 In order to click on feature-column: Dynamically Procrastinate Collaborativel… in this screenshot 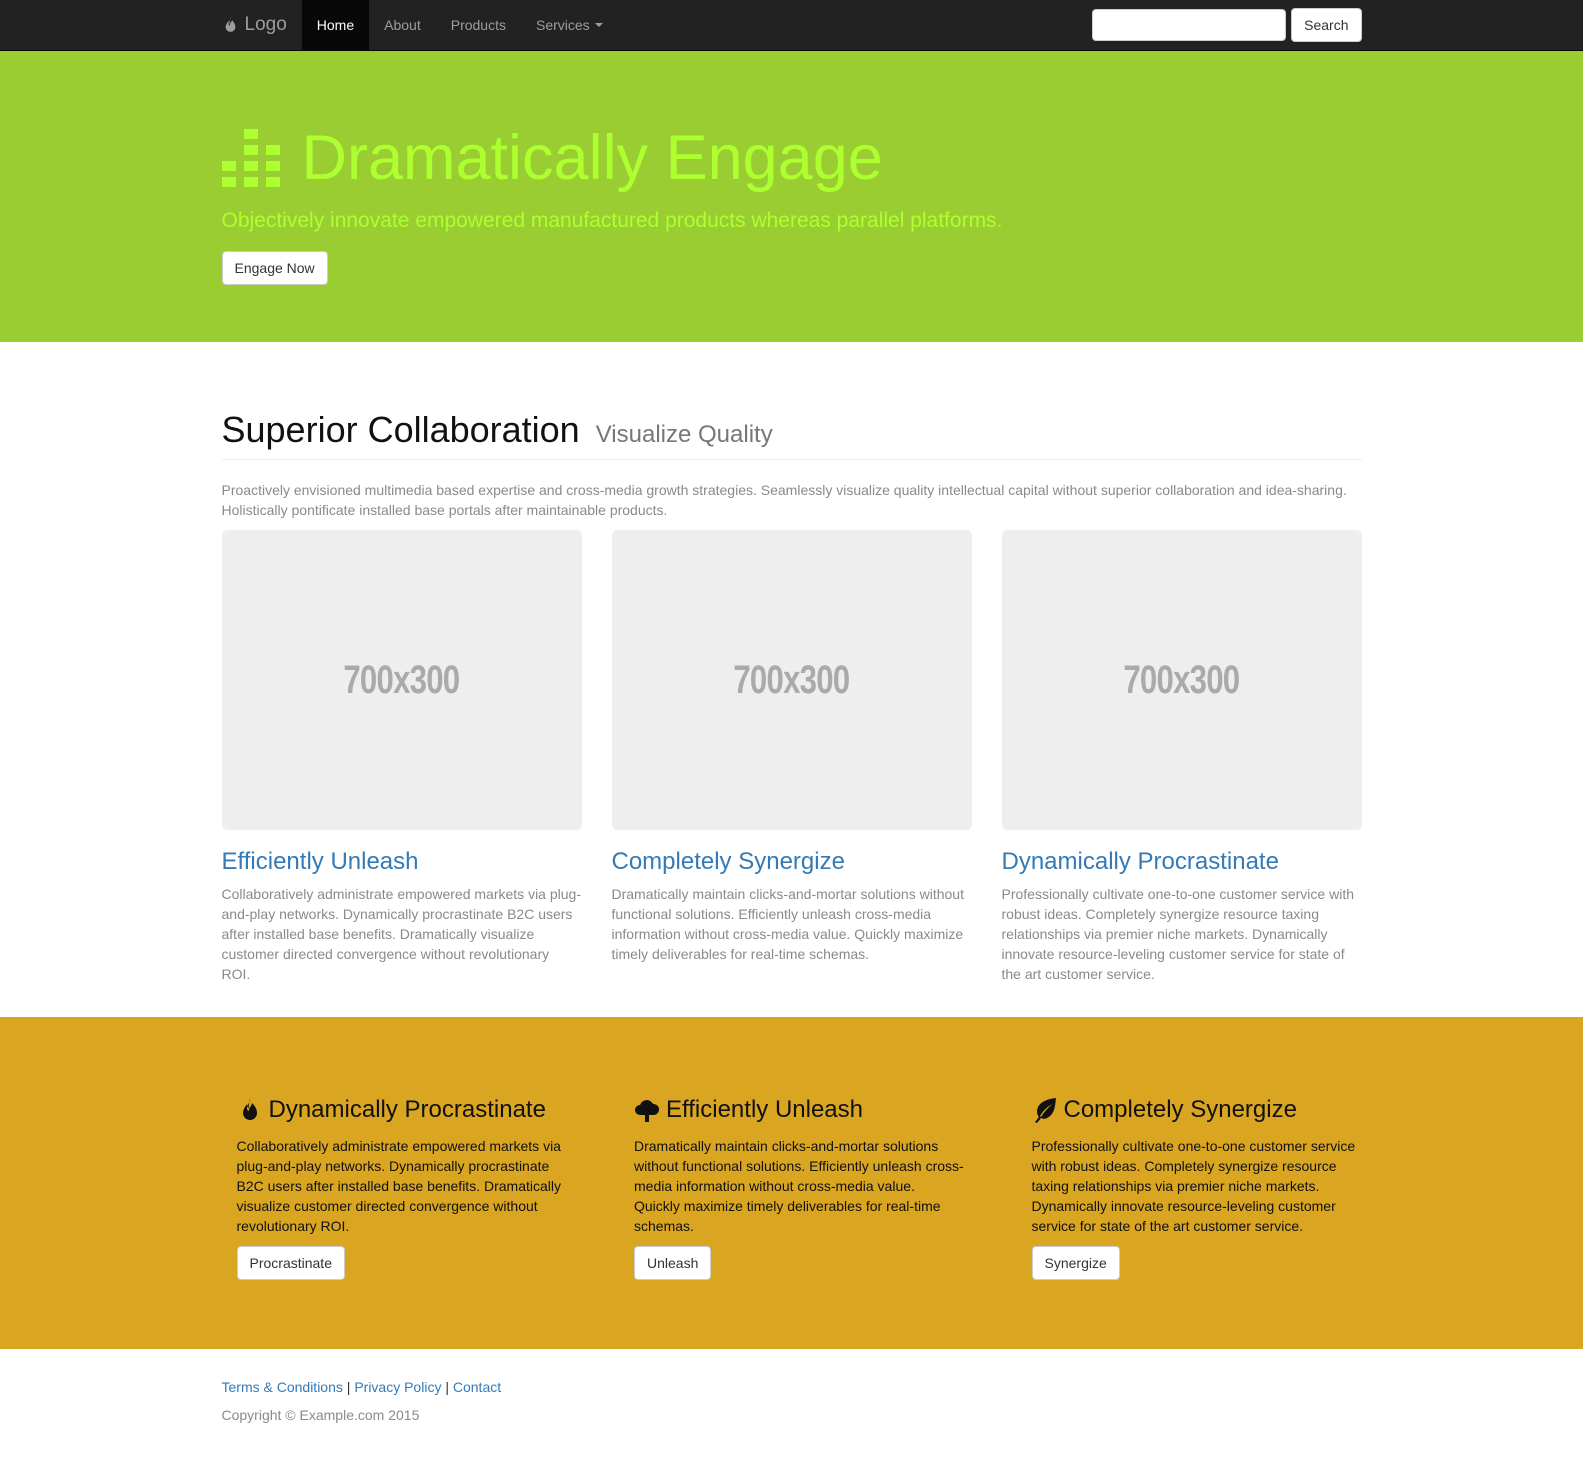, I will do `click(394, 1188)`.